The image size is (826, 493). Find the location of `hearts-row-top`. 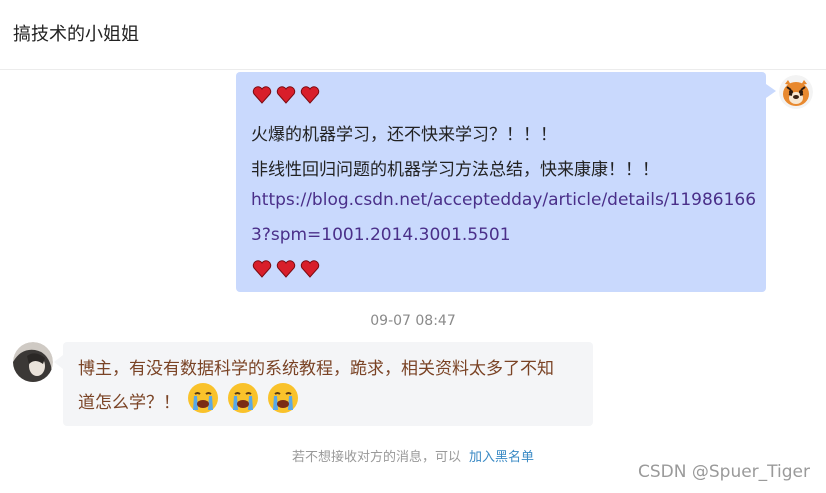

hearts-row-top is located at coordinates (286, 95).